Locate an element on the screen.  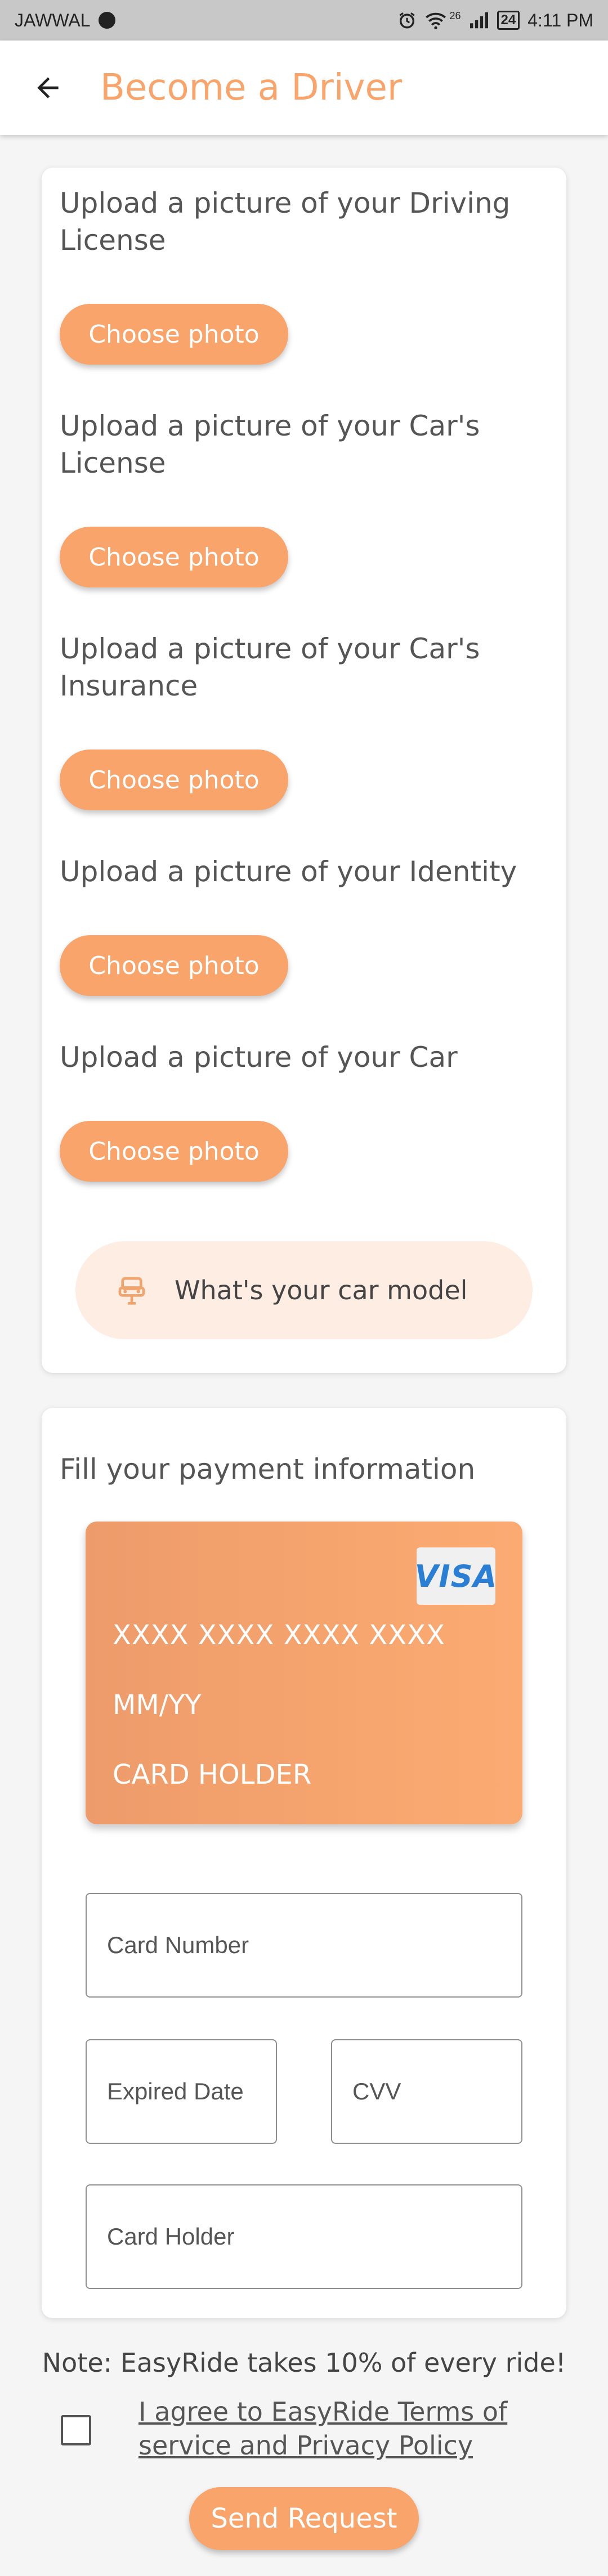
card-number-input is located at coordinates (314, 1945).